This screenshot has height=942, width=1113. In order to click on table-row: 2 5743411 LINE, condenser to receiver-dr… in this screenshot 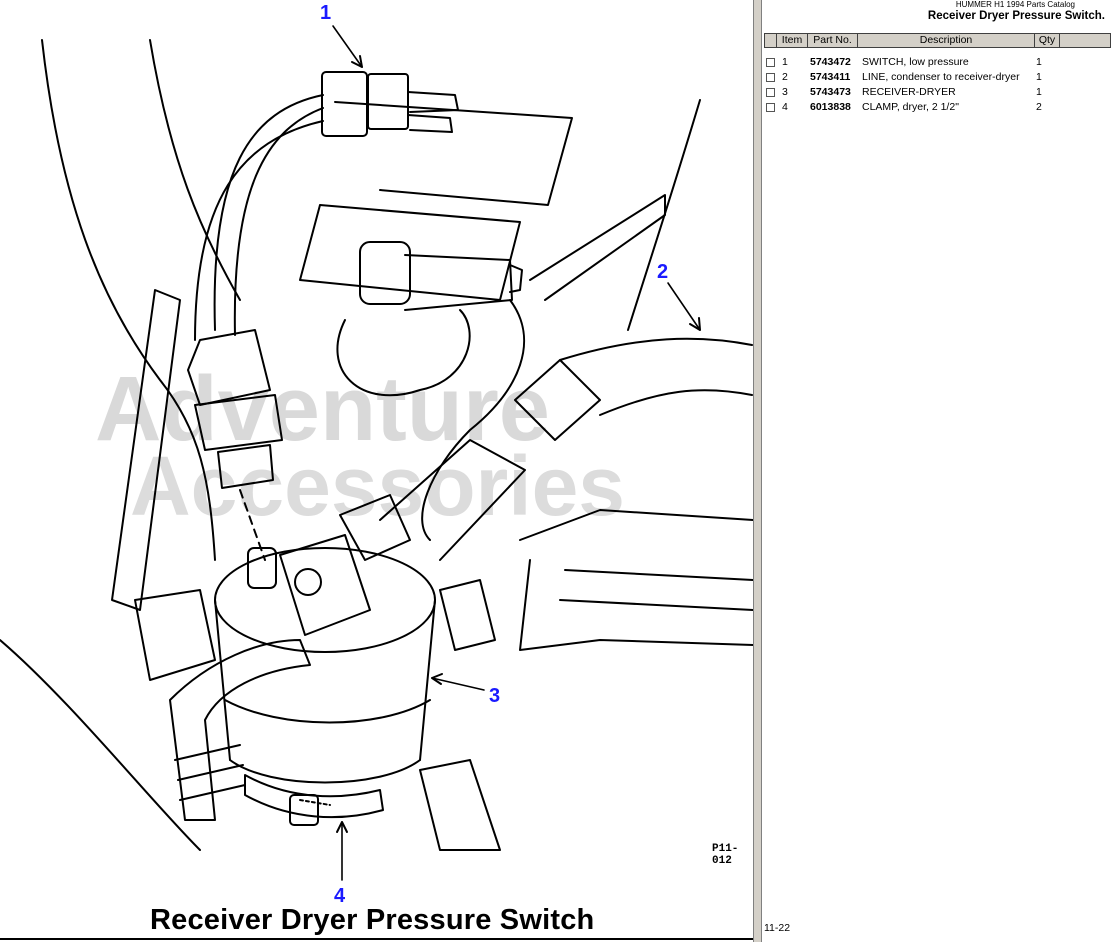, I will do `click(937, 77)`.